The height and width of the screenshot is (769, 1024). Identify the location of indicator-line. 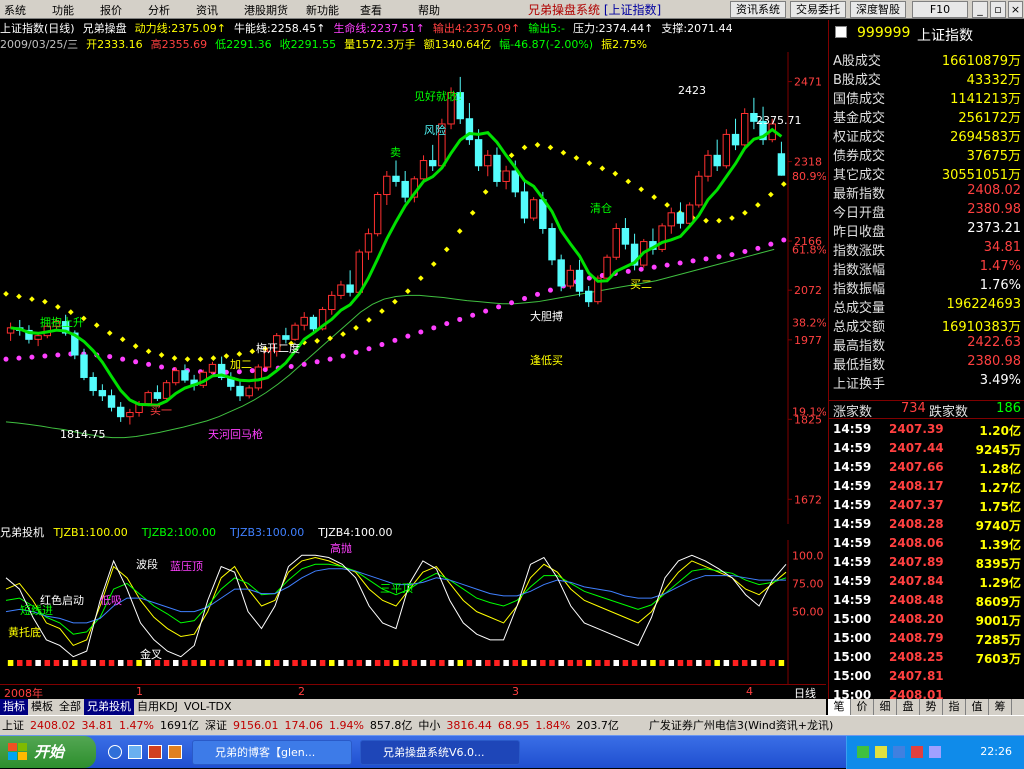
(396, 602).